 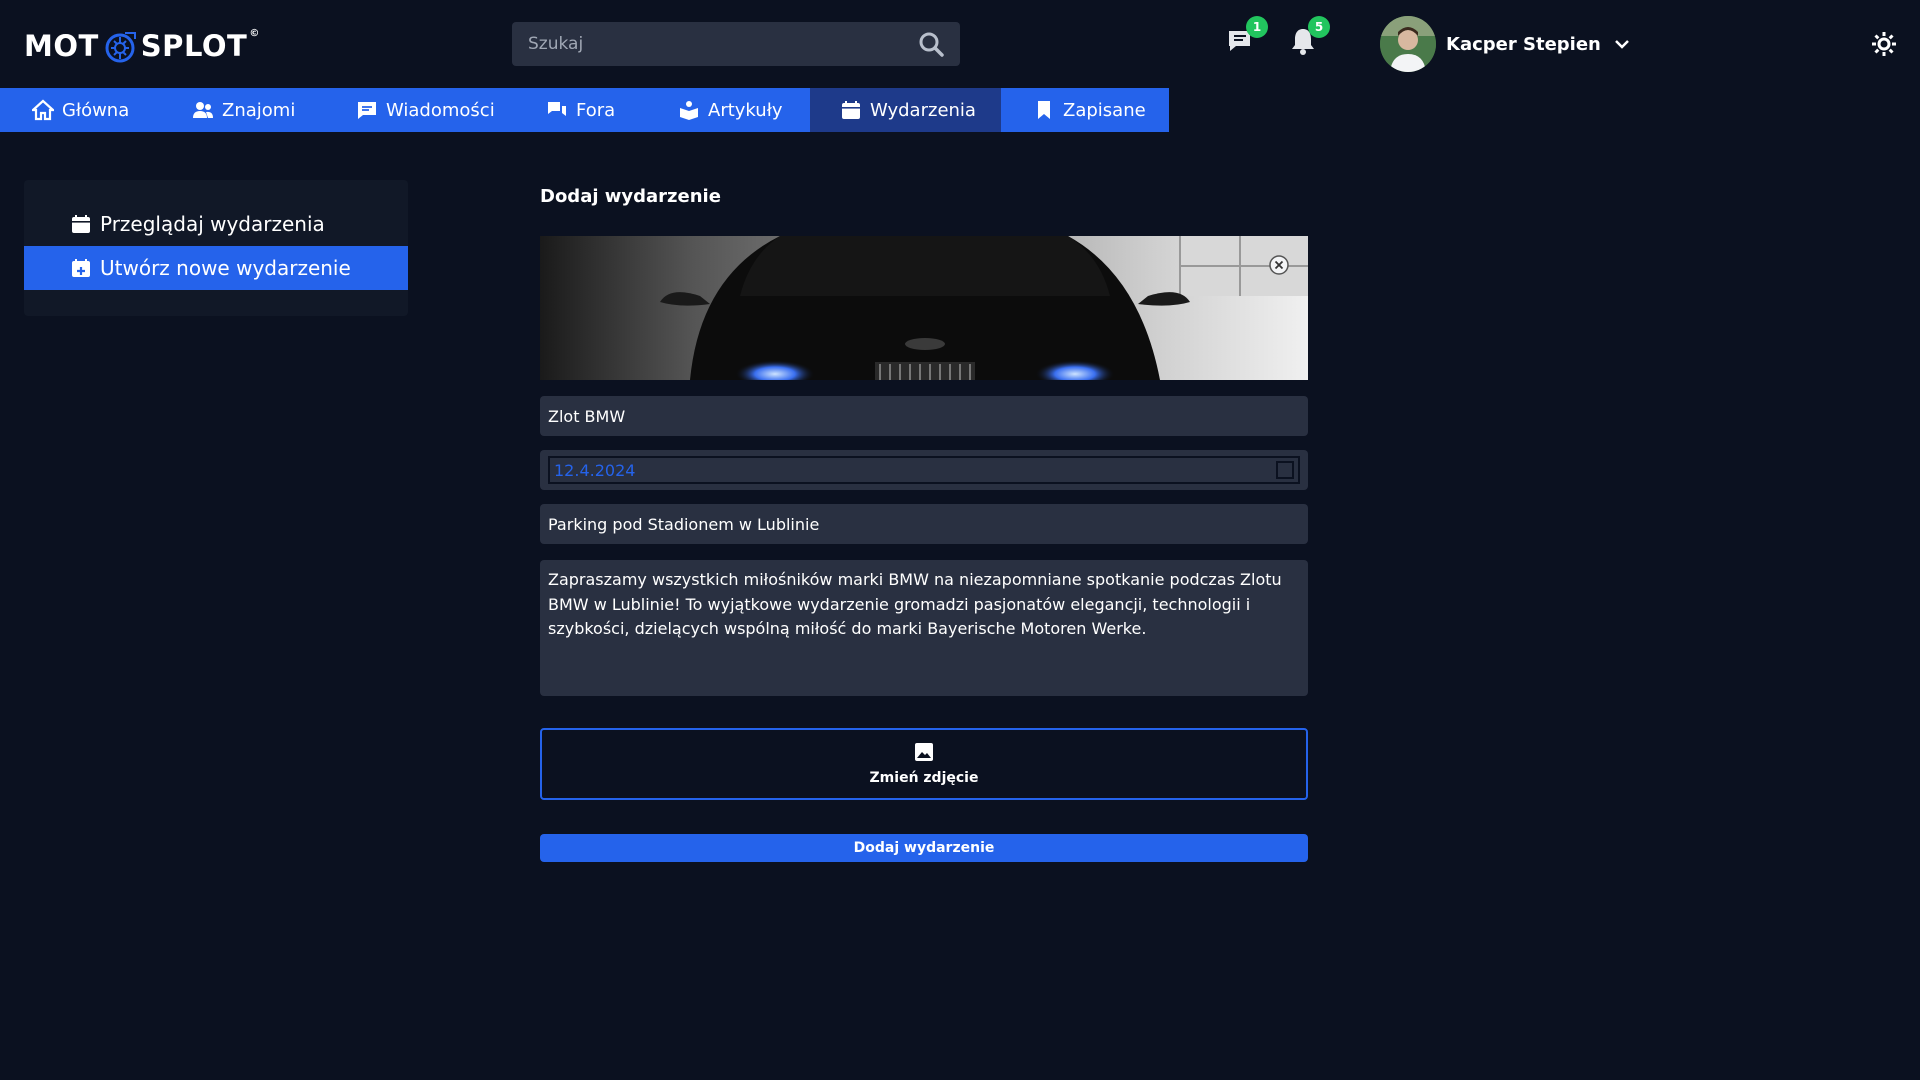 I want to click on registered-mark: ©, so click(x=254, y=33).